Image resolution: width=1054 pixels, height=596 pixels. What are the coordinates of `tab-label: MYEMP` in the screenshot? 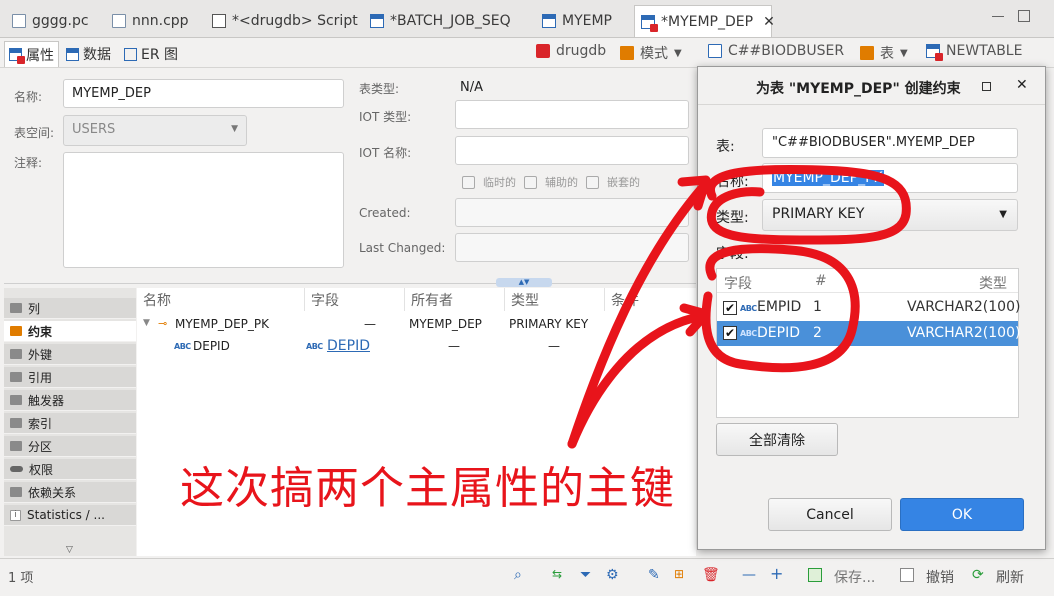 It's located at (587, 21).